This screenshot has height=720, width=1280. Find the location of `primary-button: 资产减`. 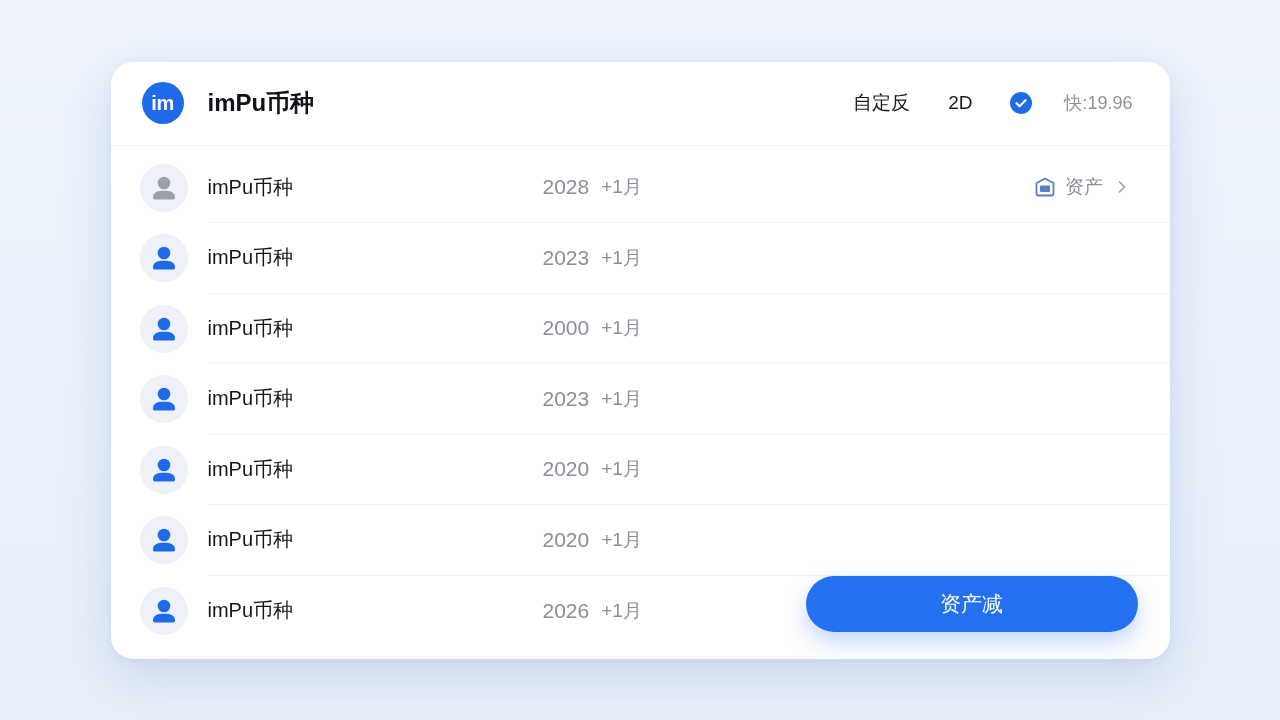

primary-button: 资产减 is located at coordinates (971, 603).